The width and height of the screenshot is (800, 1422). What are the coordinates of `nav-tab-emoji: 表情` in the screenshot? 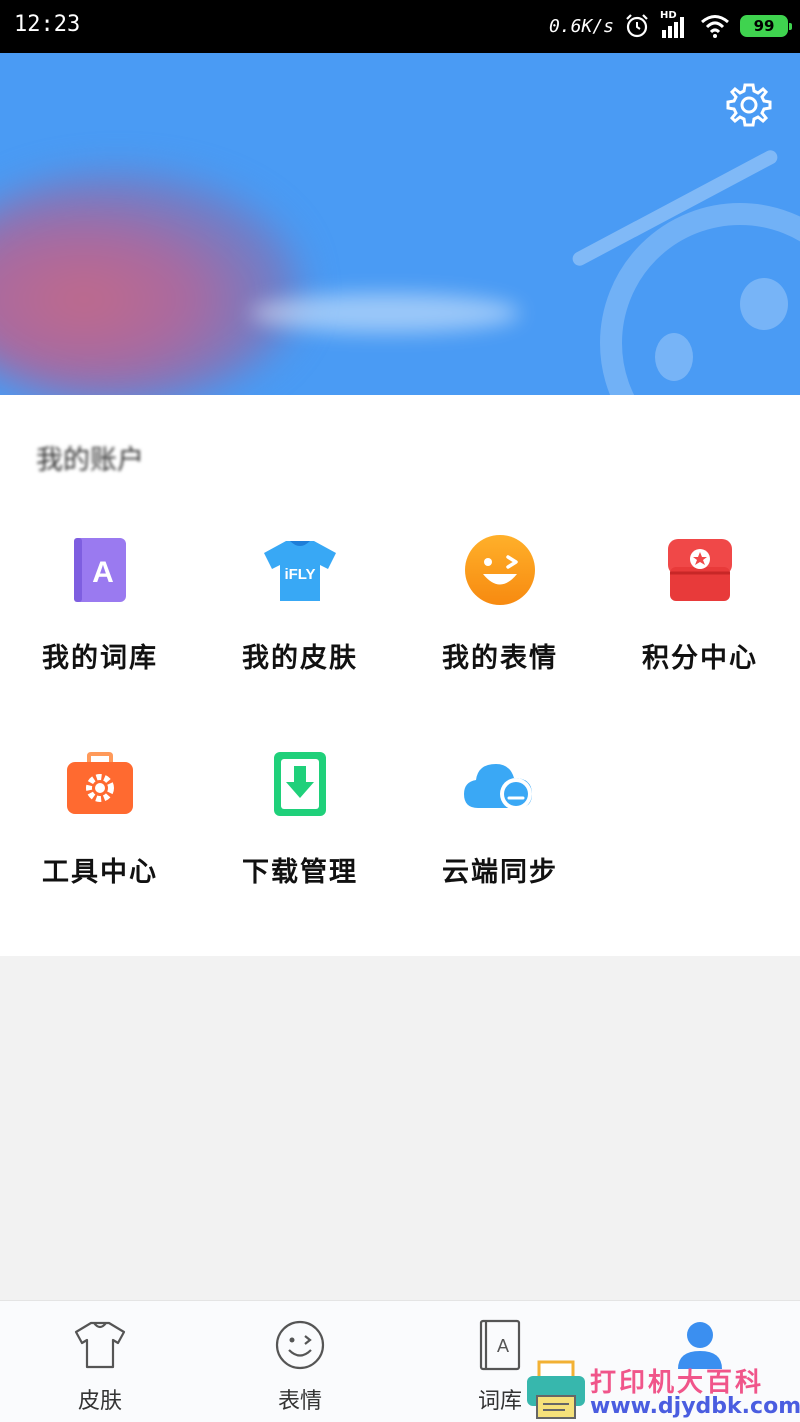 It's located at (300, 1361).